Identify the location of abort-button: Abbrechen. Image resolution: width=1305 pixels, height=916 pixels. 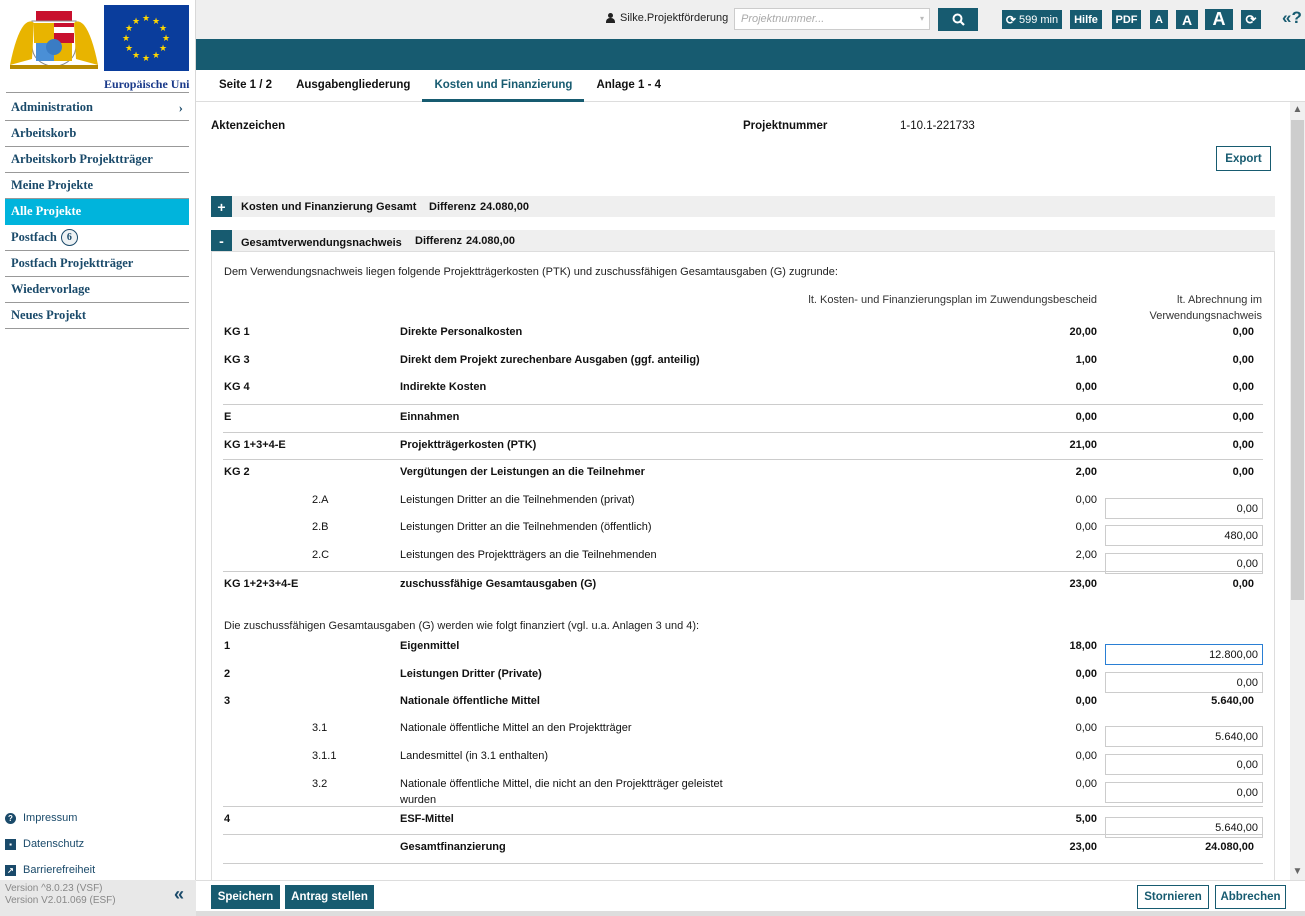
(1250, 897).